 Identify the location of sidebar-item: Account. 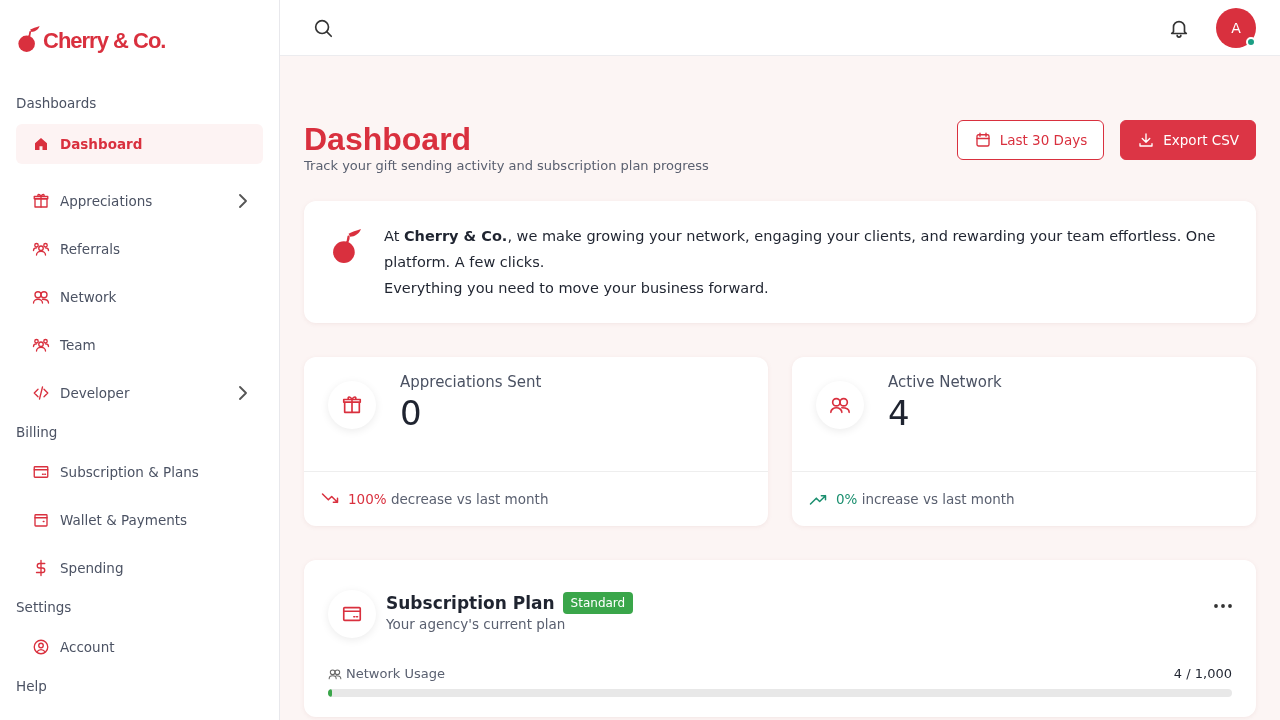
(139, 647).